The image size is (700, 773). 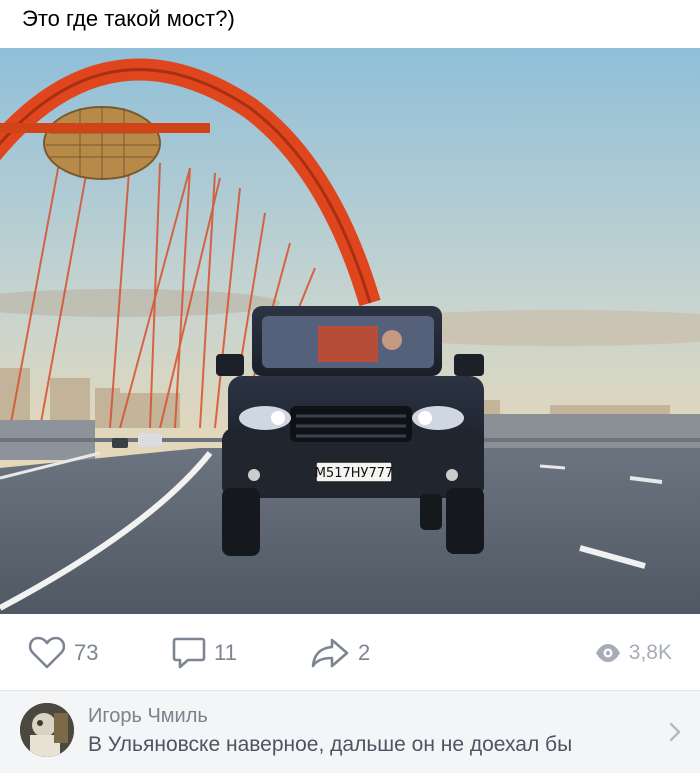 What do you see at coordinates (330, 653) in the screenshot?
I see `share-arrow-icon` at bounding box center [330, 653].